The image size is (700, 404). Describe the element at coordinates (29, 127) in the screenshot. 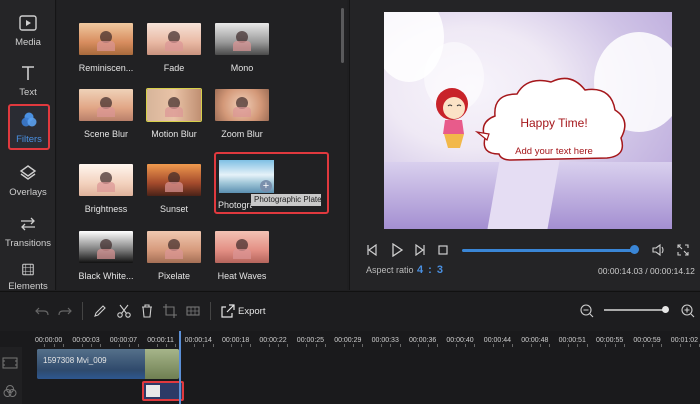

I see `sidebar-item-filters: Filters` at that location.